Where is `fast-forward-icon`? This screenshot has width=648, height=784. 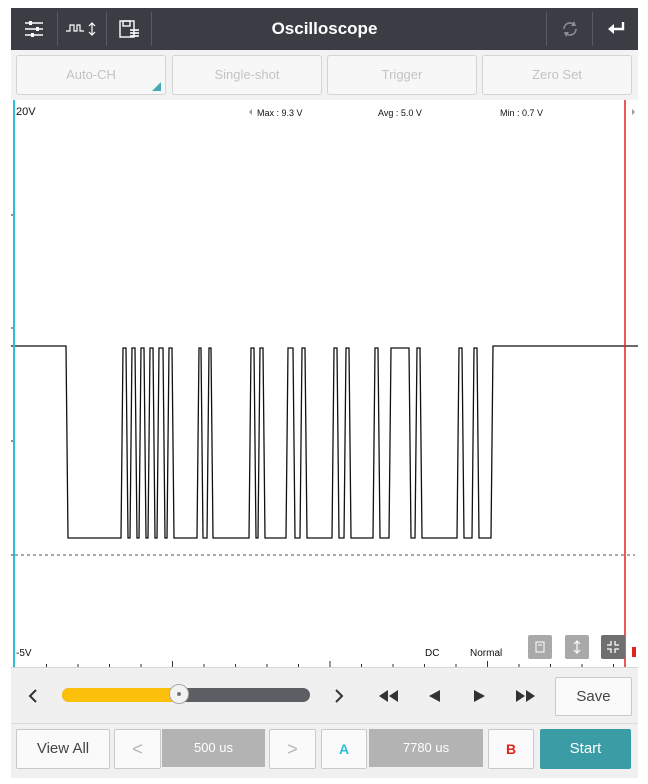
fast-forward-icon is located at coordinates (526, 696).